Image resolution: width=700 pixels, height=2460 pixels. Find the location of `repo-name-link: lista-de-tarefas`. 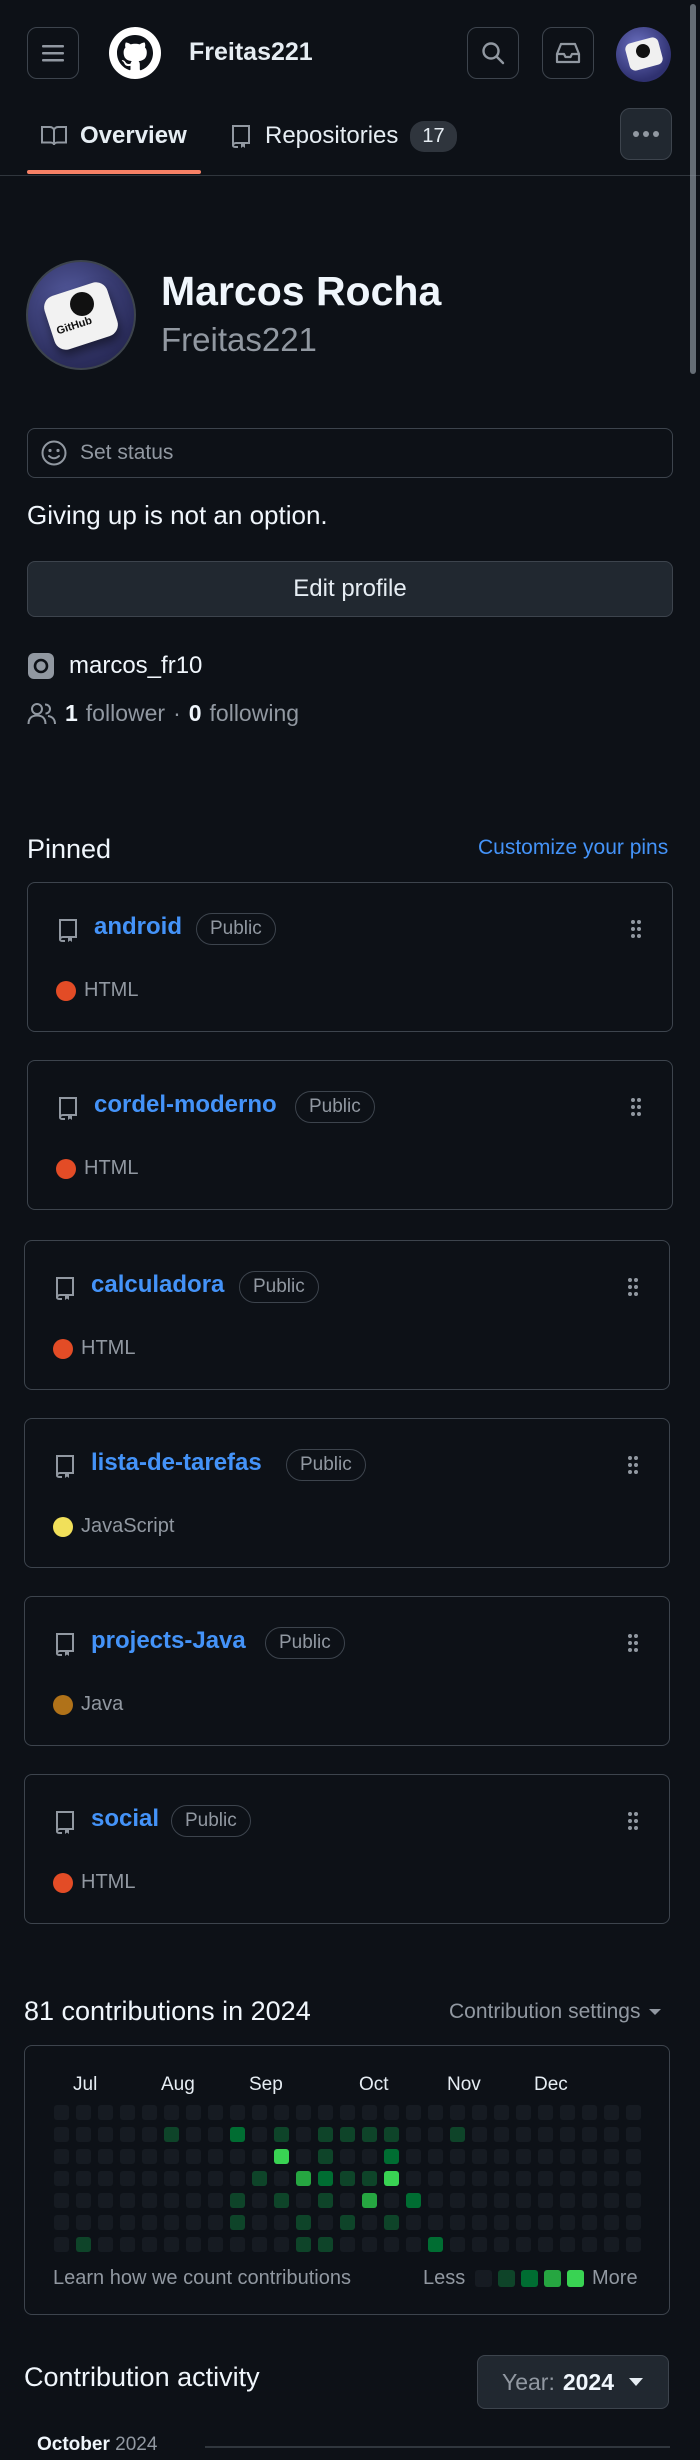

repo-name-link: lista-de-tarefas is located at coordinates (176, 1463).